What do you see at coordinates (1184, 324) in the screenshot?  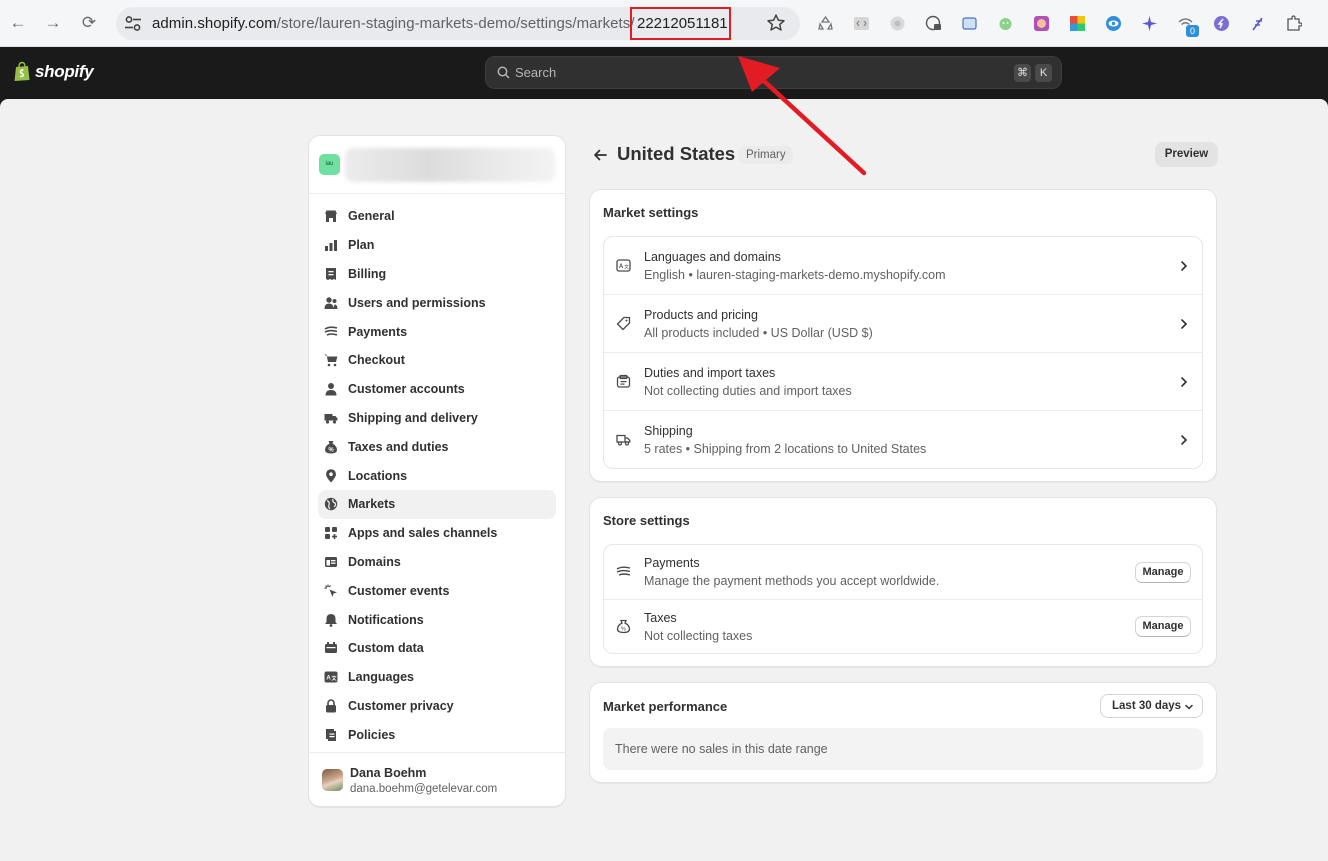 I see `chevron-right-icon` at bounding box center [1184, 324].